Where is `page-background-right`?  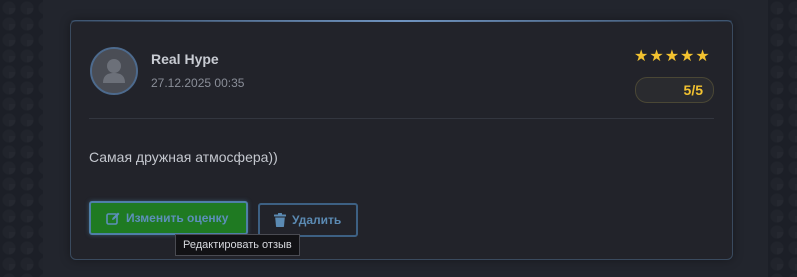 page-background-right is located at coordinates (782, 138).